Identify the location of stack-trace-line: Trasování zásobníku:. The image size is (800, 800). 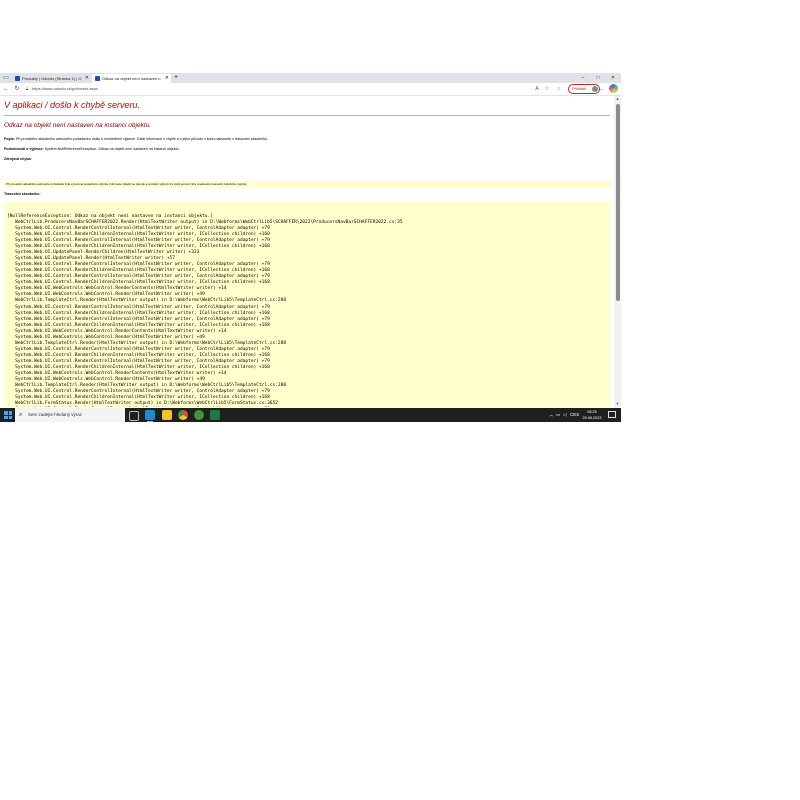
(22, 194).